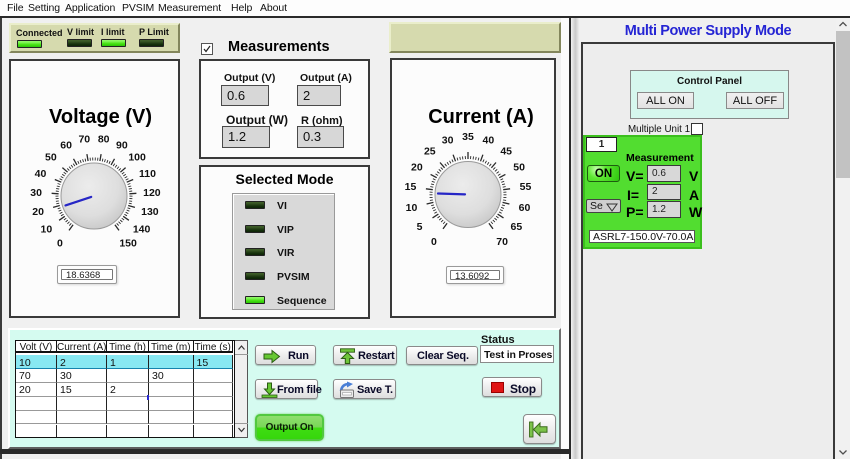 The height and width of the screenshot is (459, 850). I want to click on svg-text: 140, so click(142, 230).